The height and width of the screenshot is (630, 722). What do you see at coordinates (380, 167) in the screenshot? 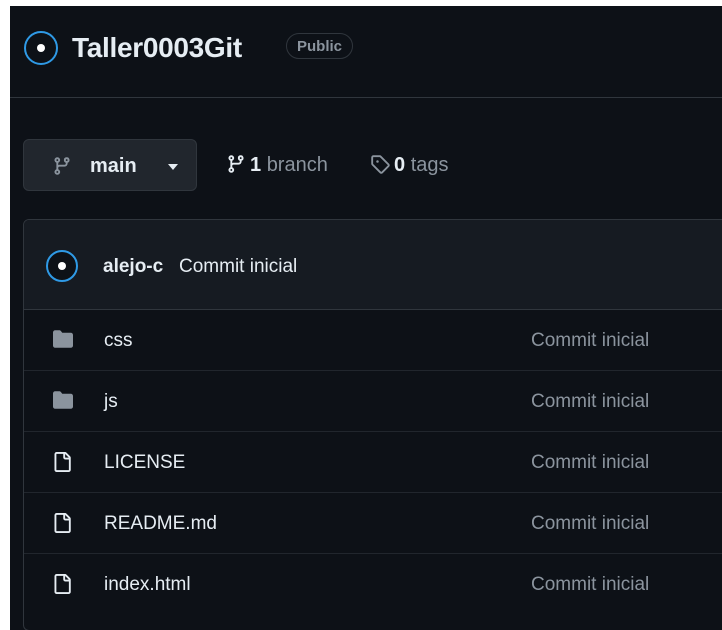
I see `tag-icon` at bounding box center [380, 167].